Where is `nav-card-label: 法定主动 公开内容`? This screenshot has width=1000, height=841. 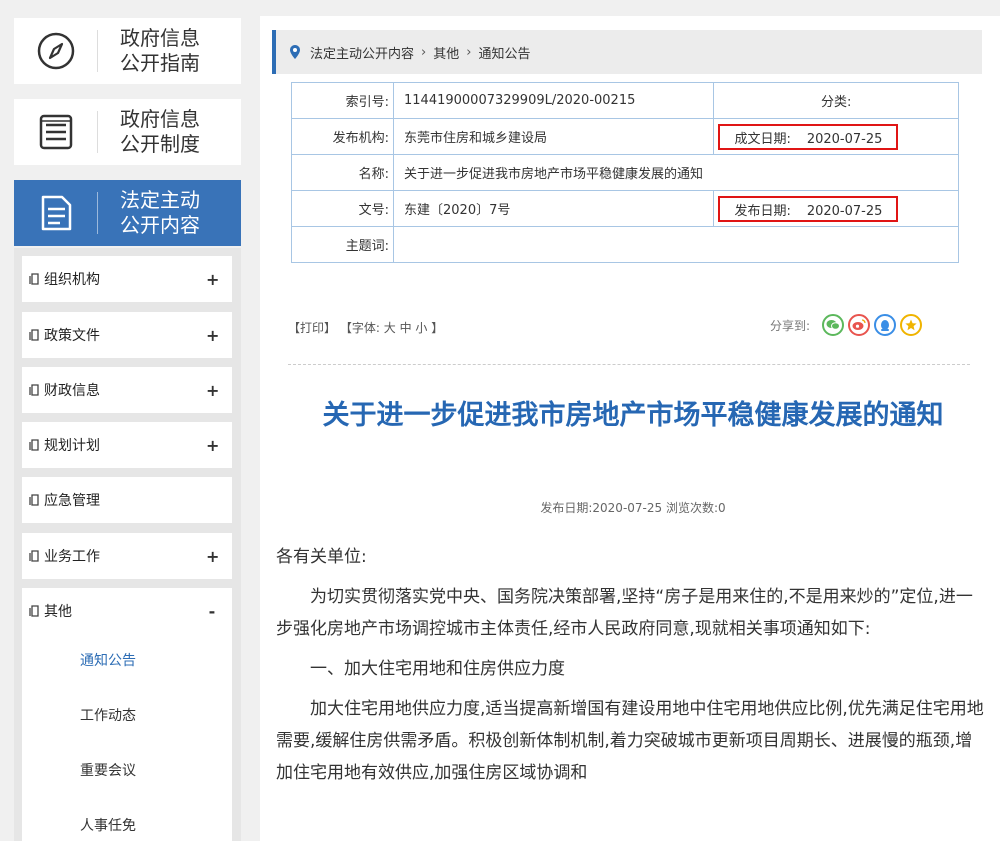
nav-card-label: 法定主动 公开内容 is located at coordinates (169, 213).